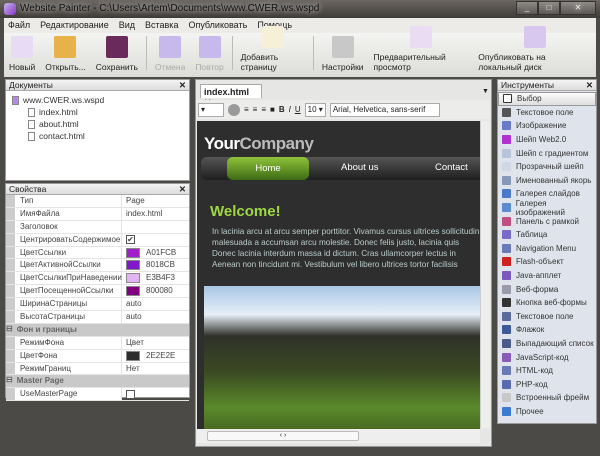  I want to click on checkbox, so click(130, 394).